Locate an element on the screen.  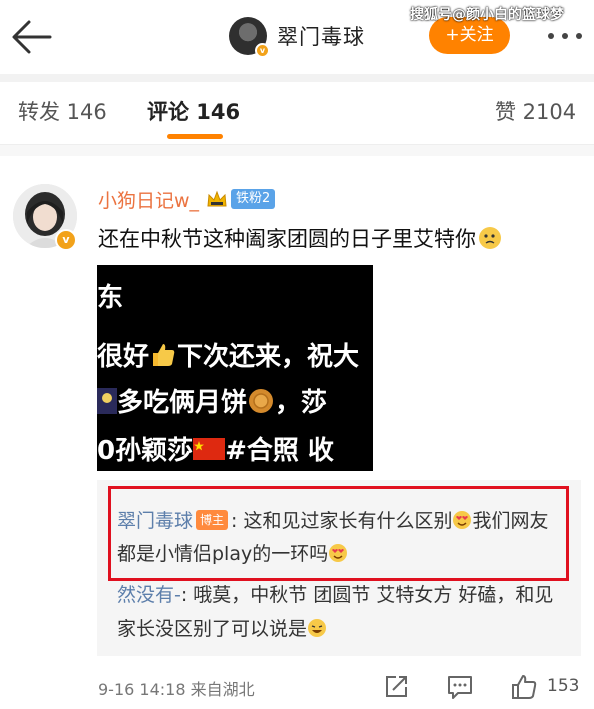
image-text-line: 0孙颖莎 #合照 收 is located at coordinates (215, 451).